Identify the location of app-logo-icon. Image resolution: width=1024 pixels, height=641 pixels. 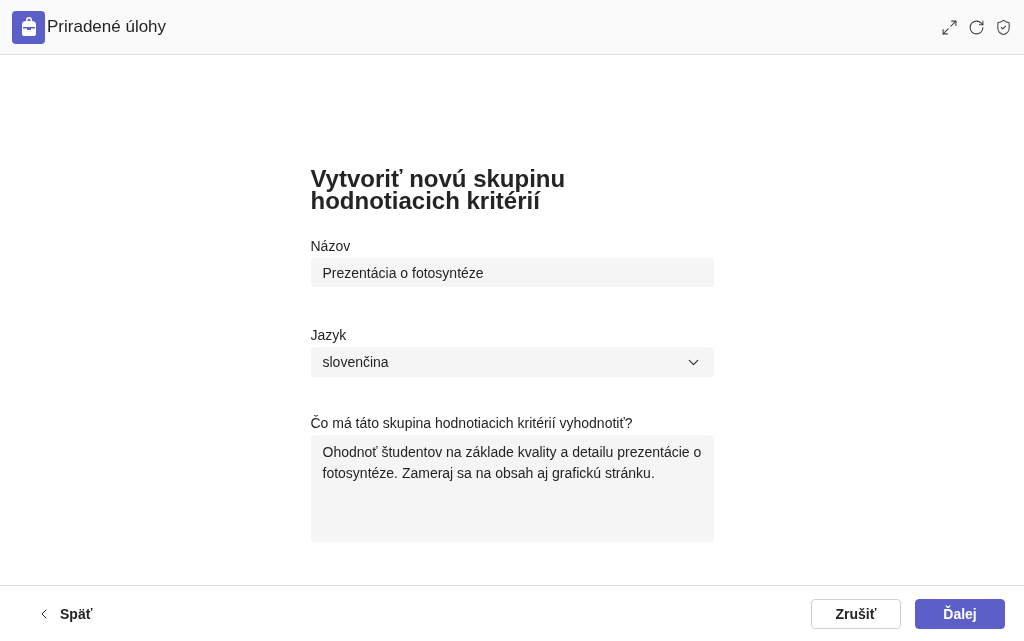
(28, 27).